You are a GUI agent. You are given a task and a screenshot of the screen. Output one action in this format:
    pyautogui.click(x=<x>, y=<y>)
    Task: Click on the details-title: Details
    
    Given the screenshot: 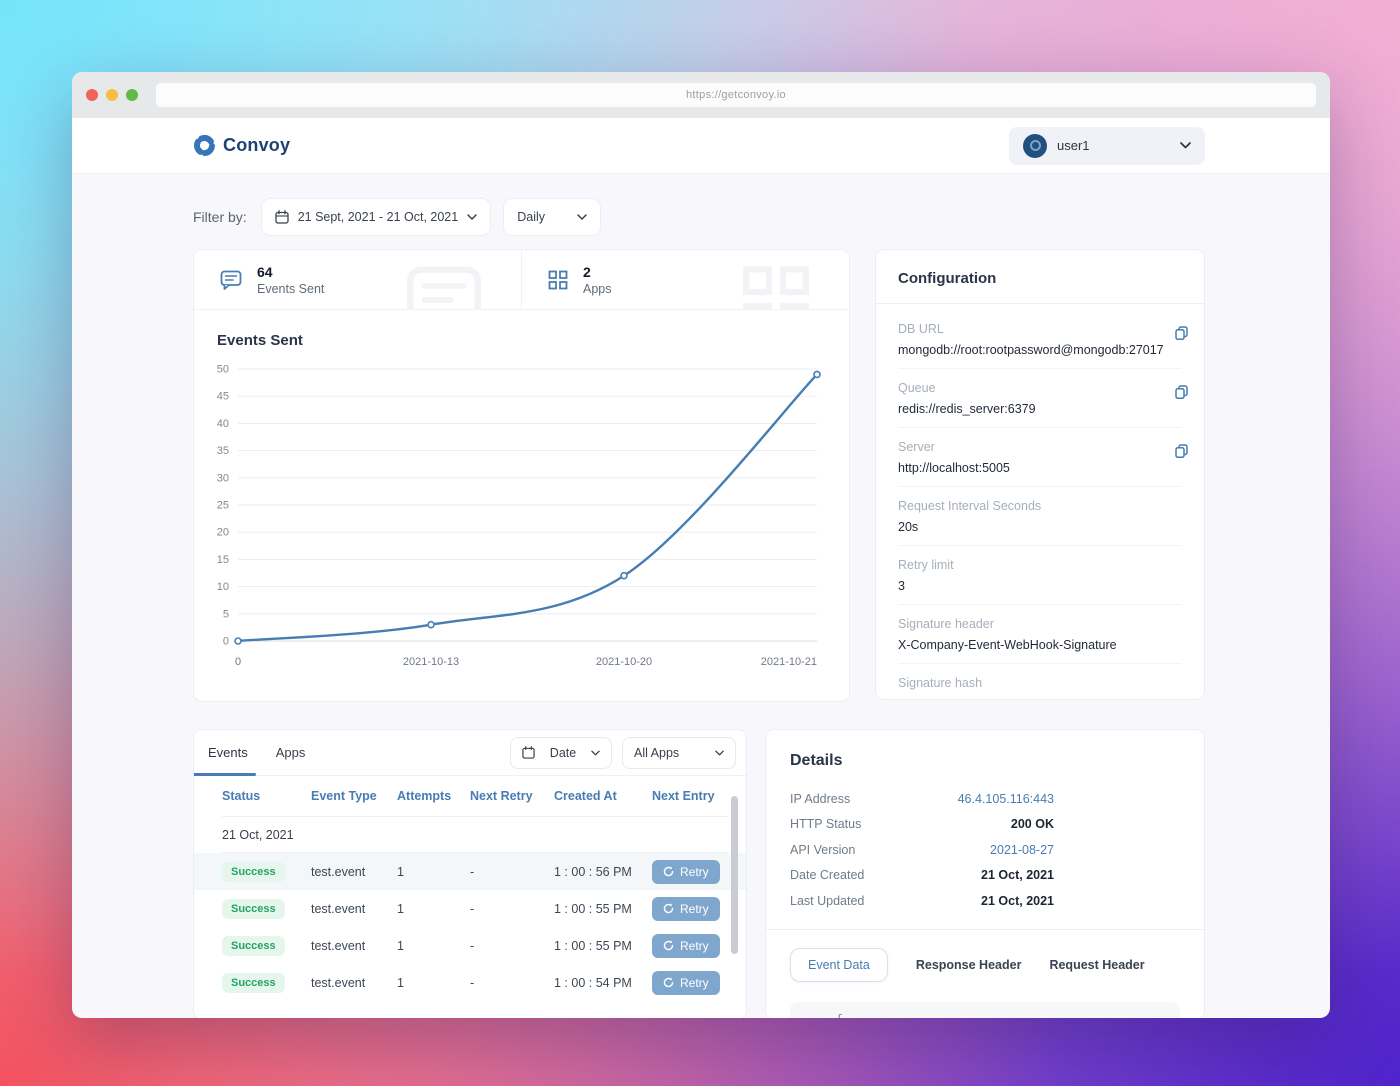 What is the action you would take?
    pyautogui.click(x=816, y=760)
    